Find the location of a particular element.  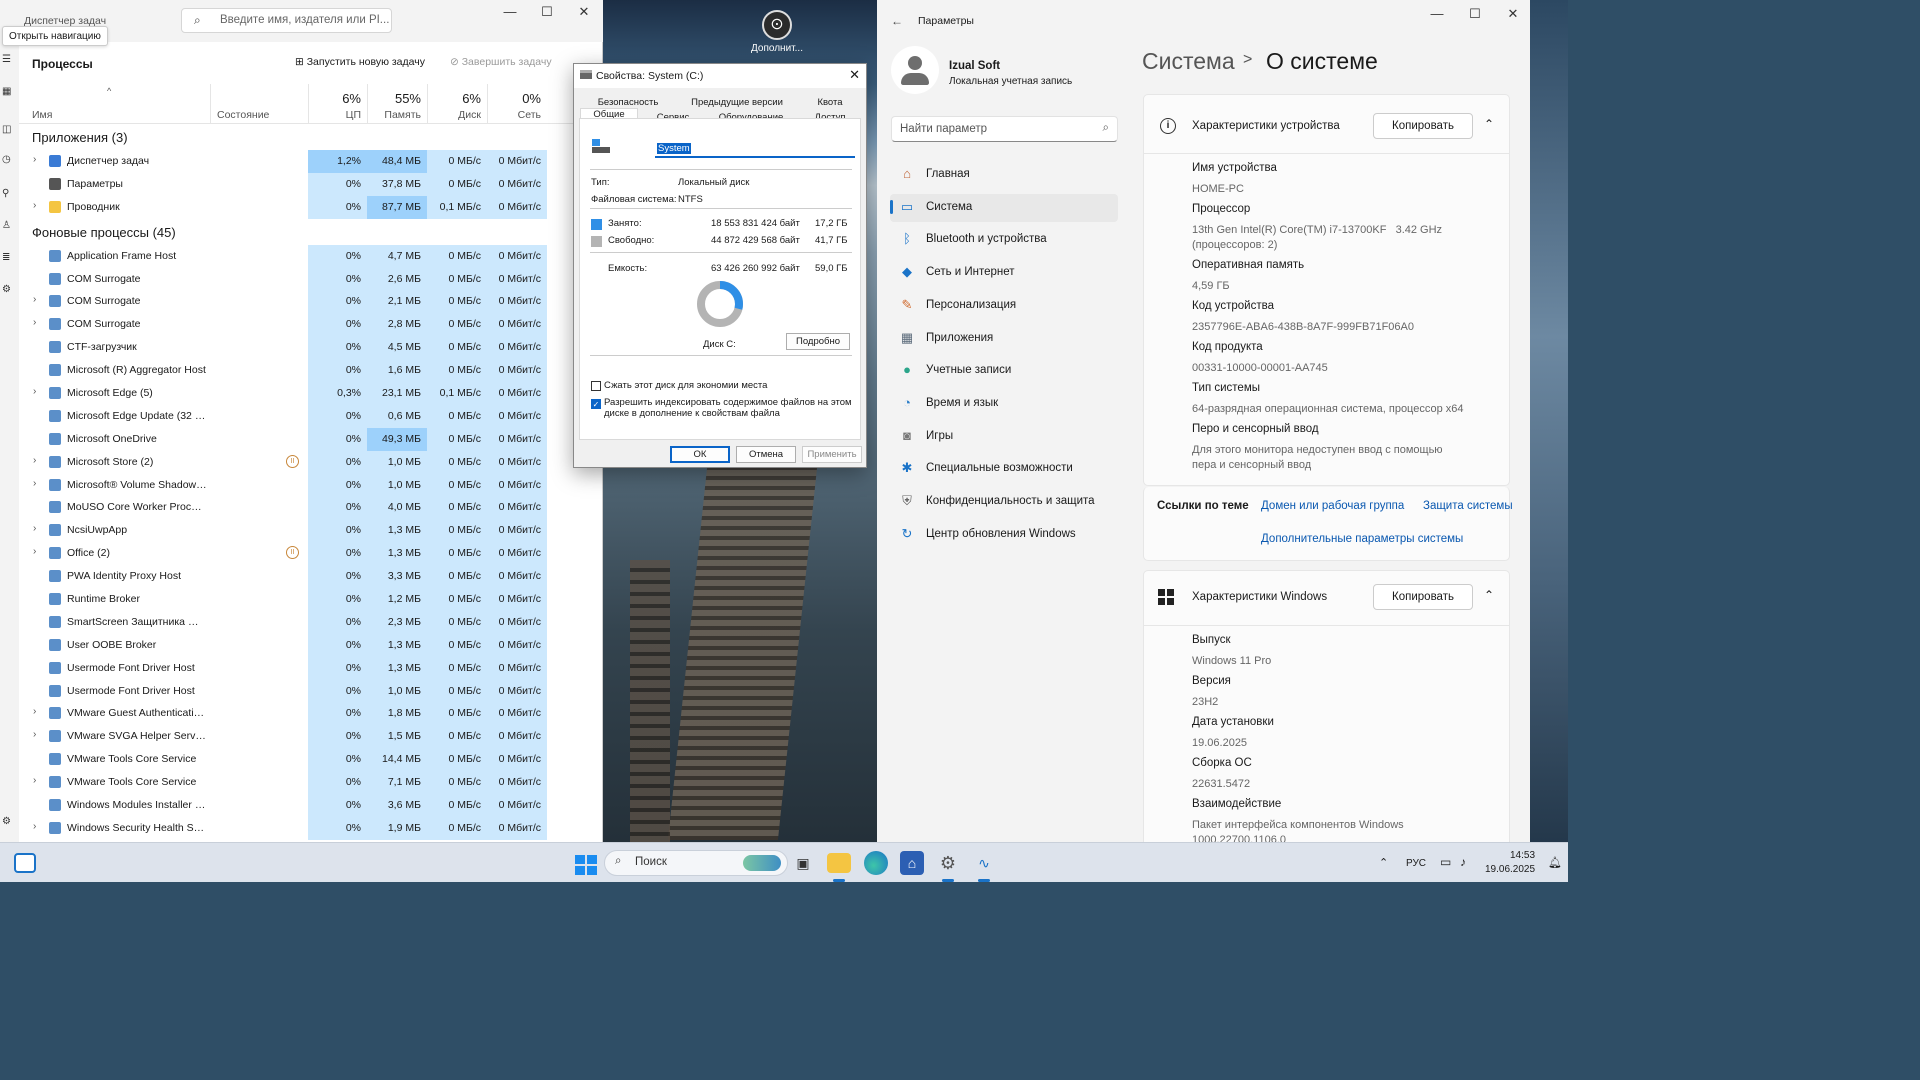

compress-checkbox is located at coordinates (596, 386).